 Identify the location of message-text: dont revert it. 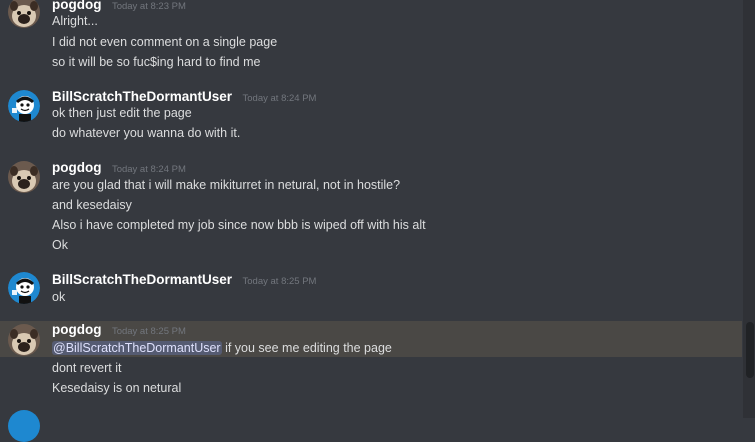
(87, 368).